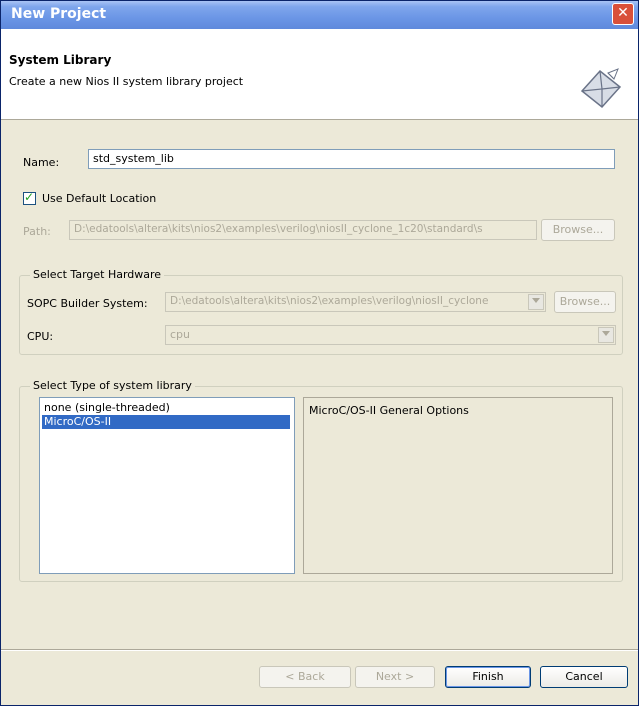 The image size is (639, 706). Describe the element at coordinates (99, 198) in the screenshot. I see `use-default-location-label: Use Default Location` at that location.